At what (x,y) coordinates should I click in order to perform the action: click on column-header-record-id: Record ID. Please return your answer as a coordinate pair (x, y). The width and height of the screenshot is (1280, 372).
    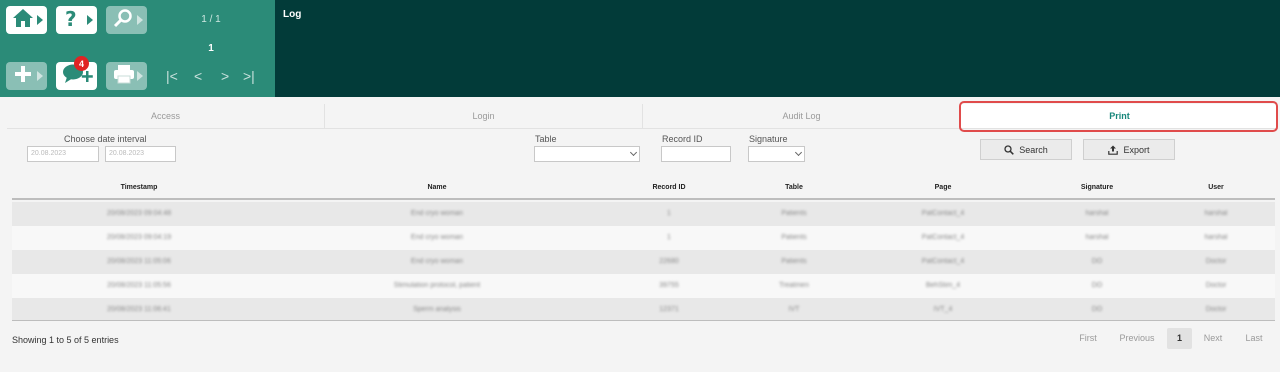
    Looking at the image, I should click on (668, 187).